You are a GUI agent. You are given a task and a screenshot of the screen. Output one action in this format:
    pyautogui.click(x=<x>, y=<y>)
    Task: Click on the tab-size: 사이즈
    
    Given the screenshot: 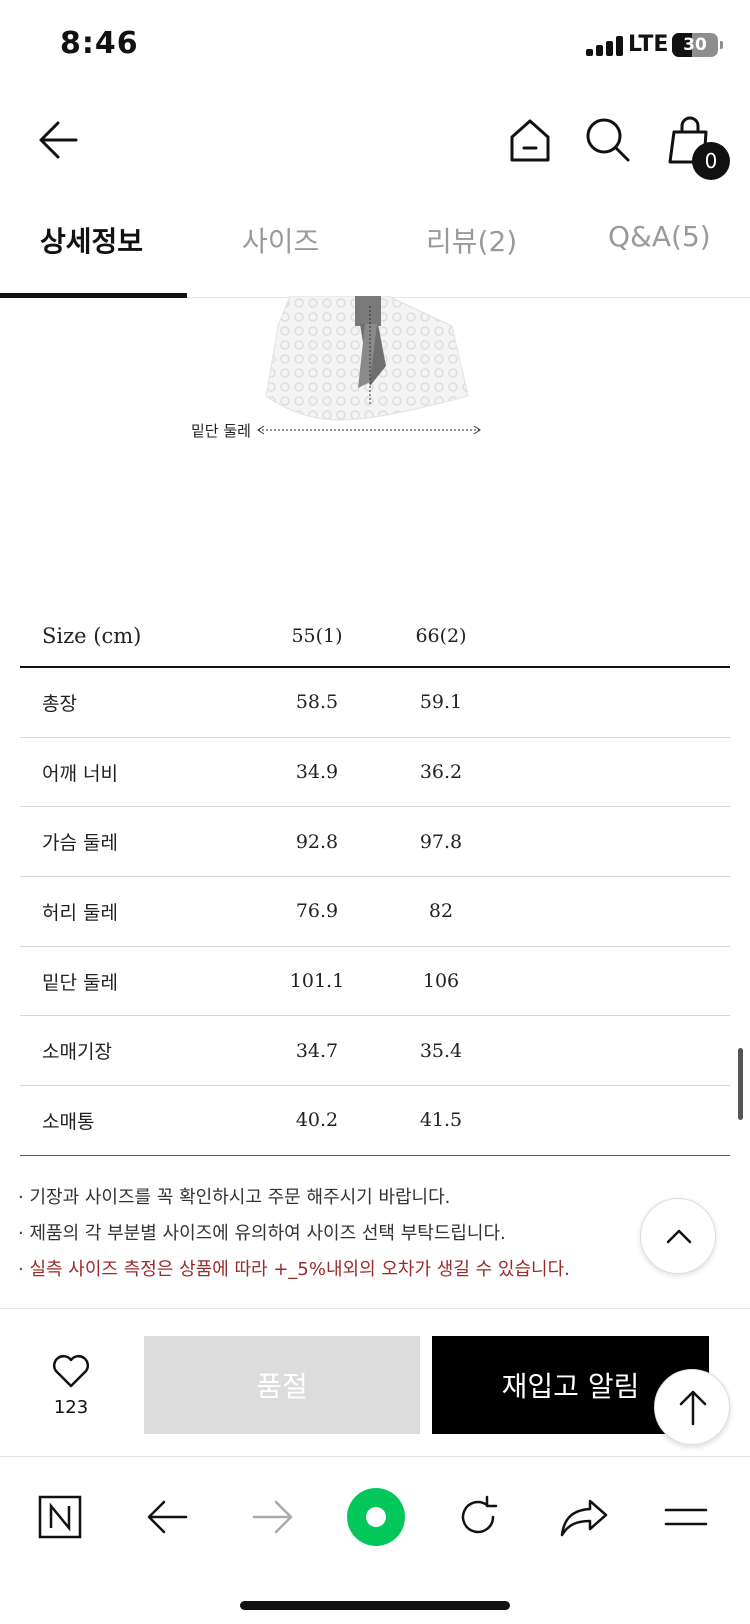 What is the action you would take?
    pyautogui.click(x=280, y=240)
    